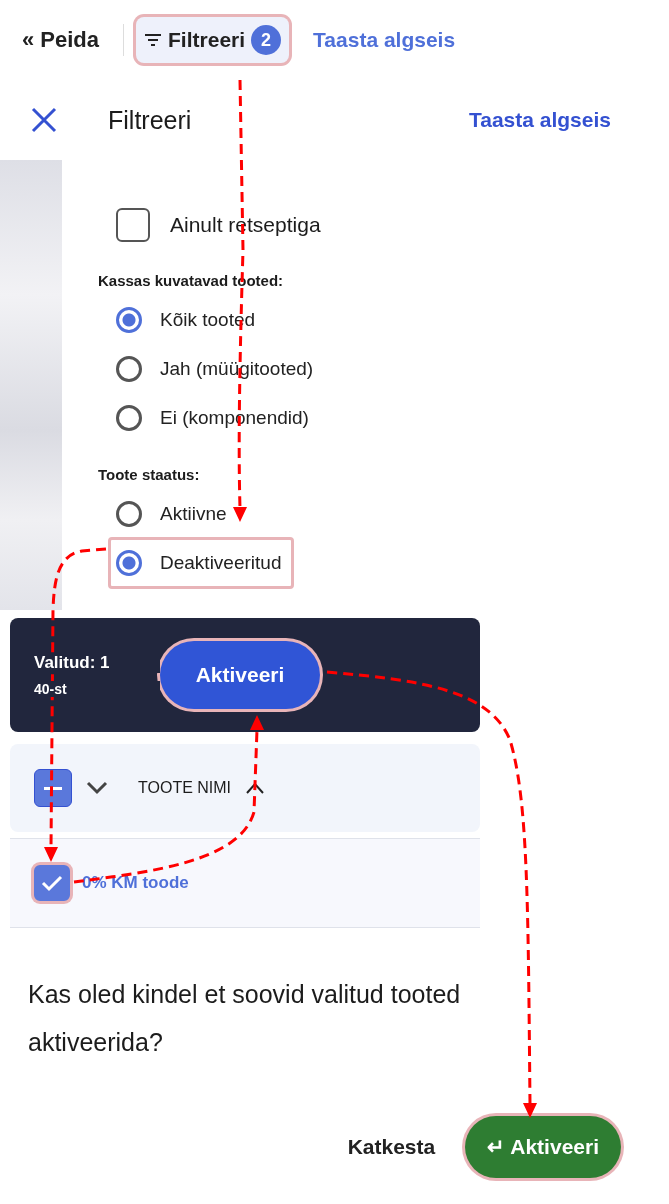  What do you see at coordinates (543, 1147) in the screenshot?
I see `confirm-button: ↵ Aktiveeri` at bounding box center [543, 1147].